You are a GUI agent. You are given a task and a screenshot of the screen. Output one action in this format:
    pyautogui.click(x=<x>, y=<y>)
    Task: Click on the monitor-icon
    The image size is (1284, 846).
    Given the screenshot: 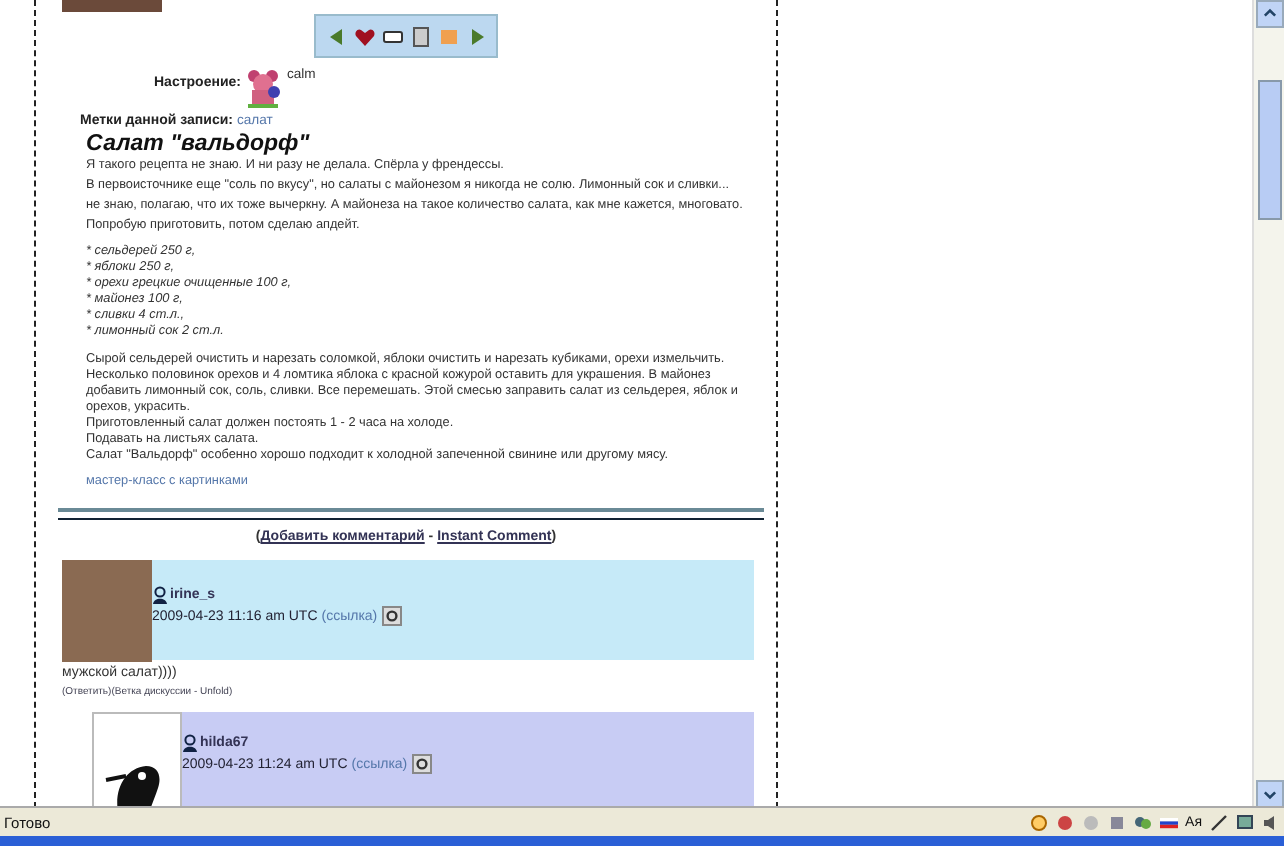 What is the action you would take?
    pyautogui.click(x=1245, y=822)
    